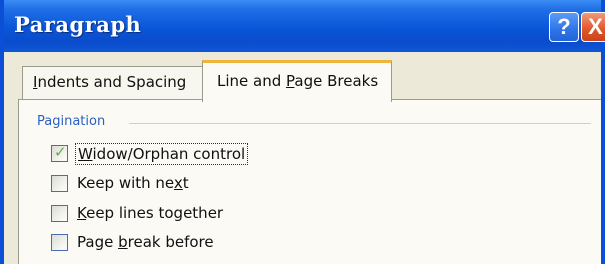  I want to click on checkbox-box: ✓, so click(59, 152).